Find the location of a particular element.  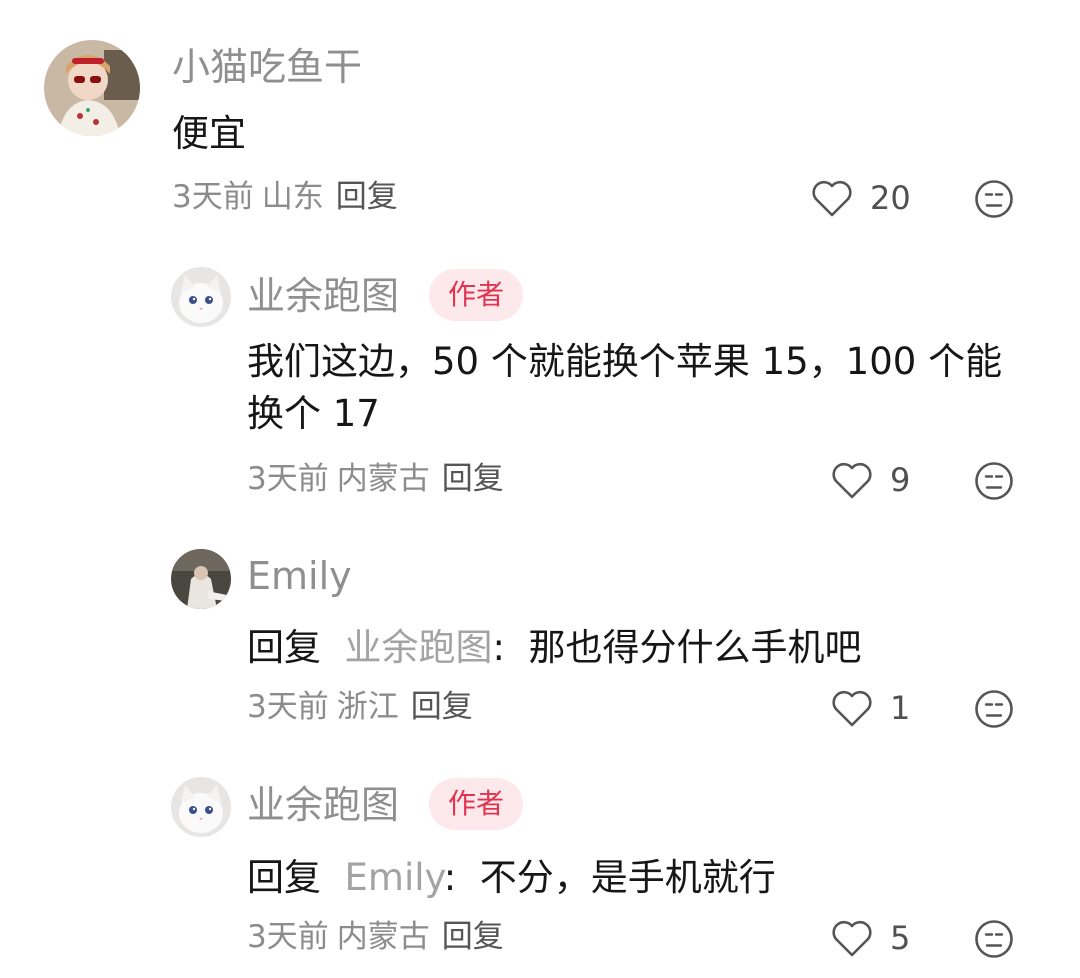

like-button: 1 is located at coordinates (870, 708).